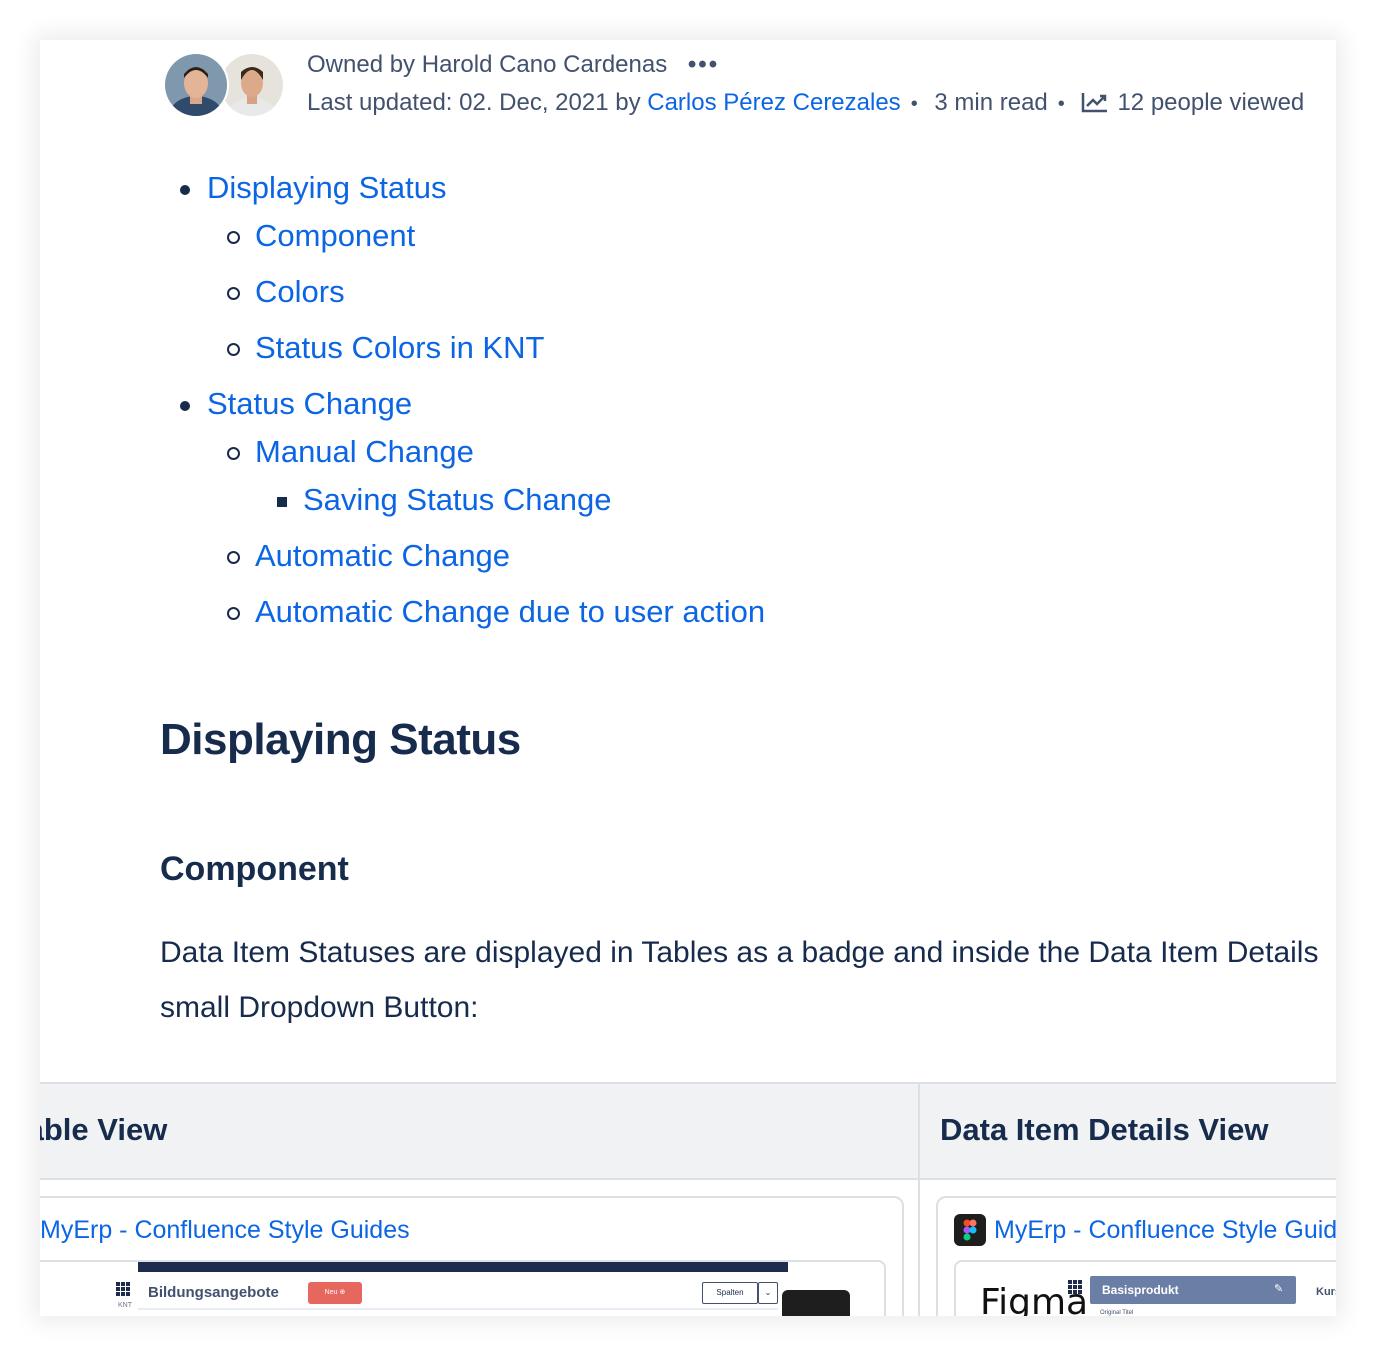 The height and width of the screenshot is (1356, 1376). Describe the element at coordinates (463, 1288) in the screenshot. I see `embed-preview: KNT Bildungsangebote Neu ⊕ Spalten ⌄` at that location.